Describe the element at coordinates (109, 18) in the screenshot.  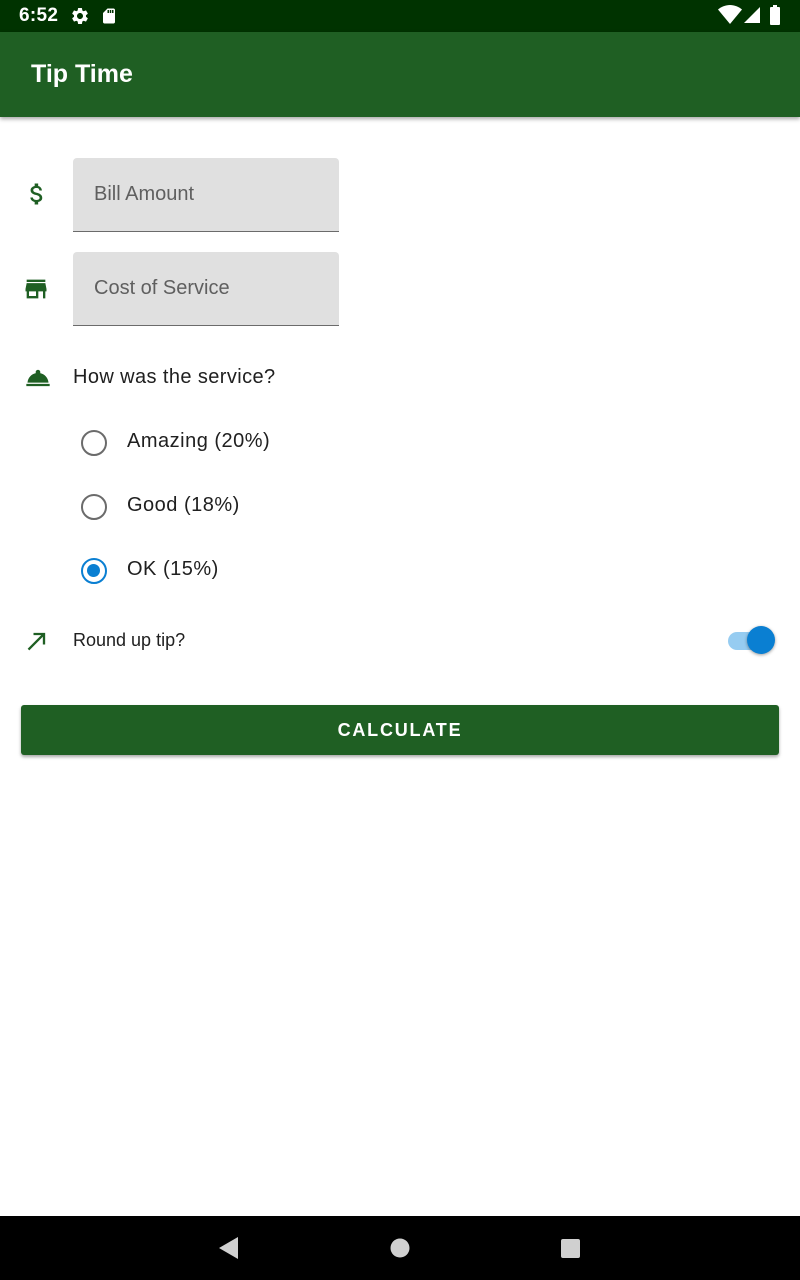
I see `sd-card-icon` at that location.